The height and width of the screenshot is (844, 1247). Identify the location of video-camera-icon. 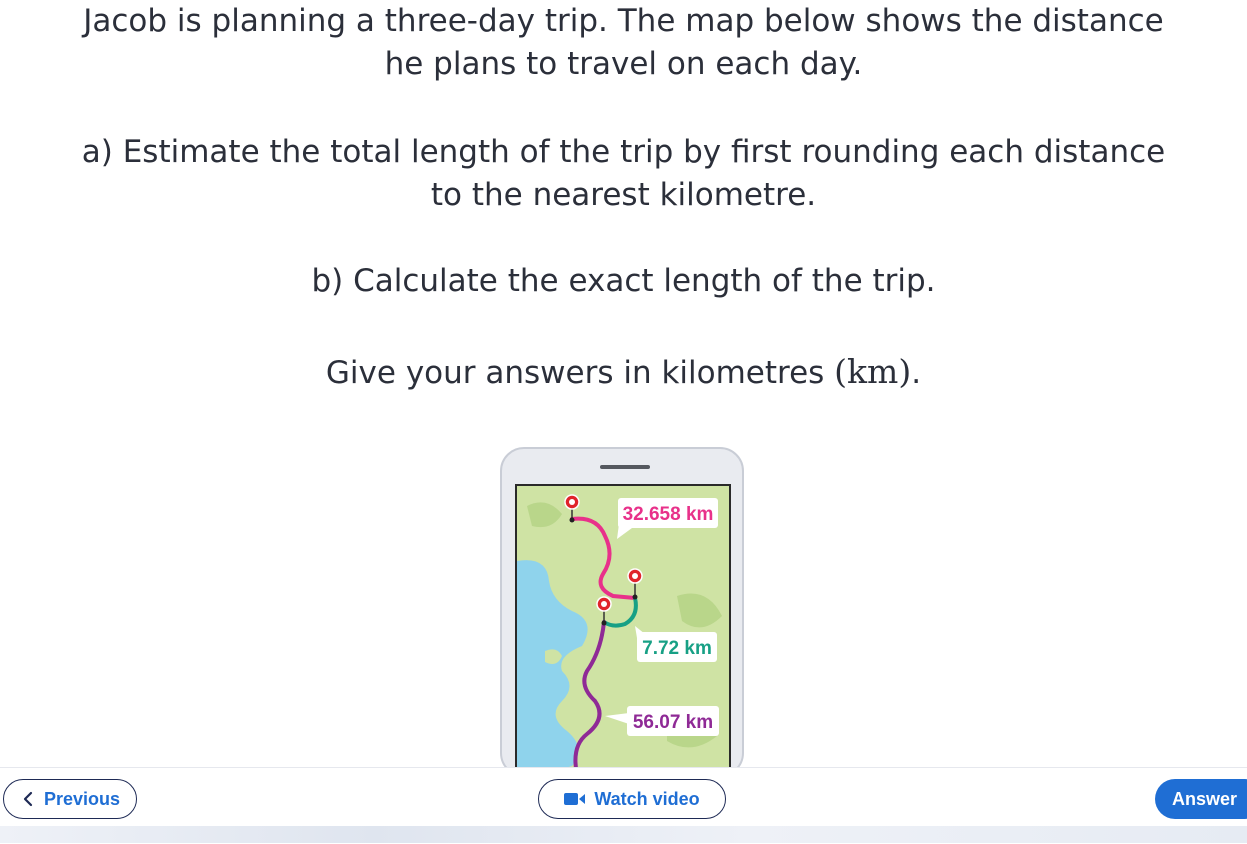
(575, 799).